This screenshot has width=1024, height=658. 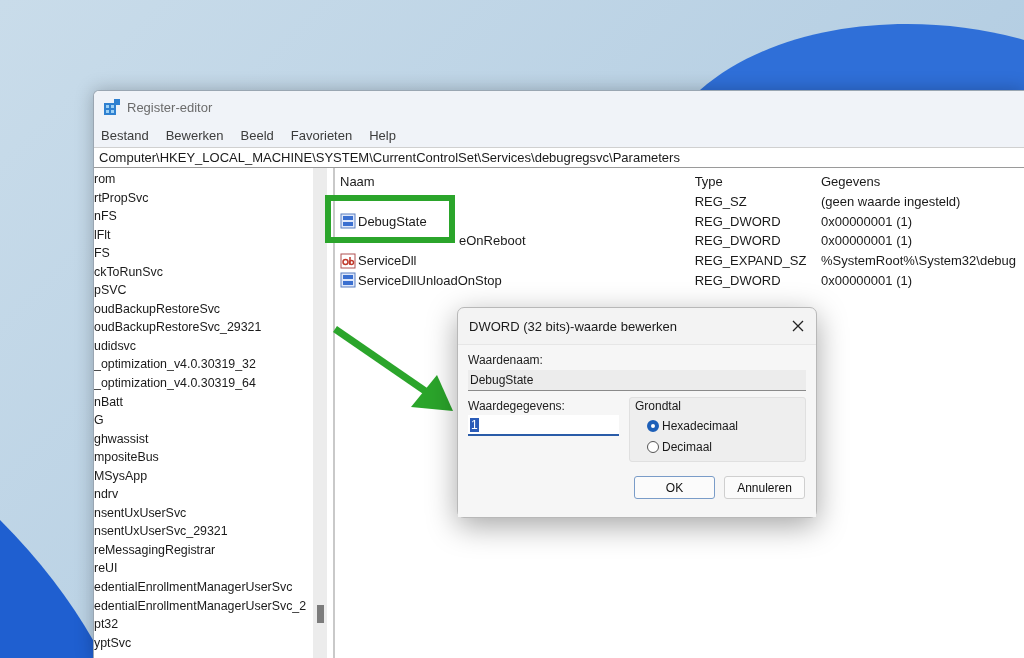 I want to click on tree-item: nFS, so click(x=203, y=216).